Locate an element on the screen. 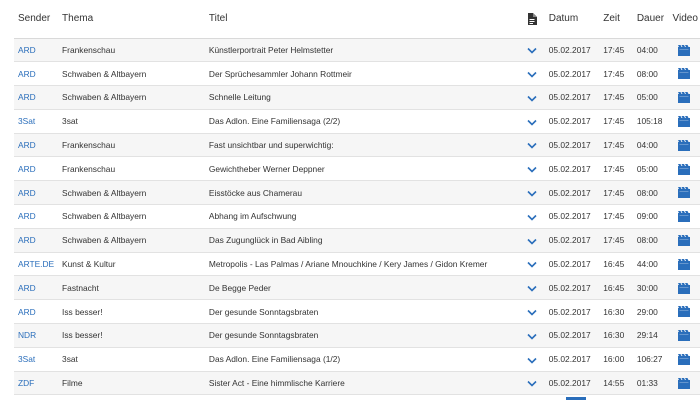  titel-cell: Sister Act - Eine himmlische Karriere is located at coordinates (276, 383).